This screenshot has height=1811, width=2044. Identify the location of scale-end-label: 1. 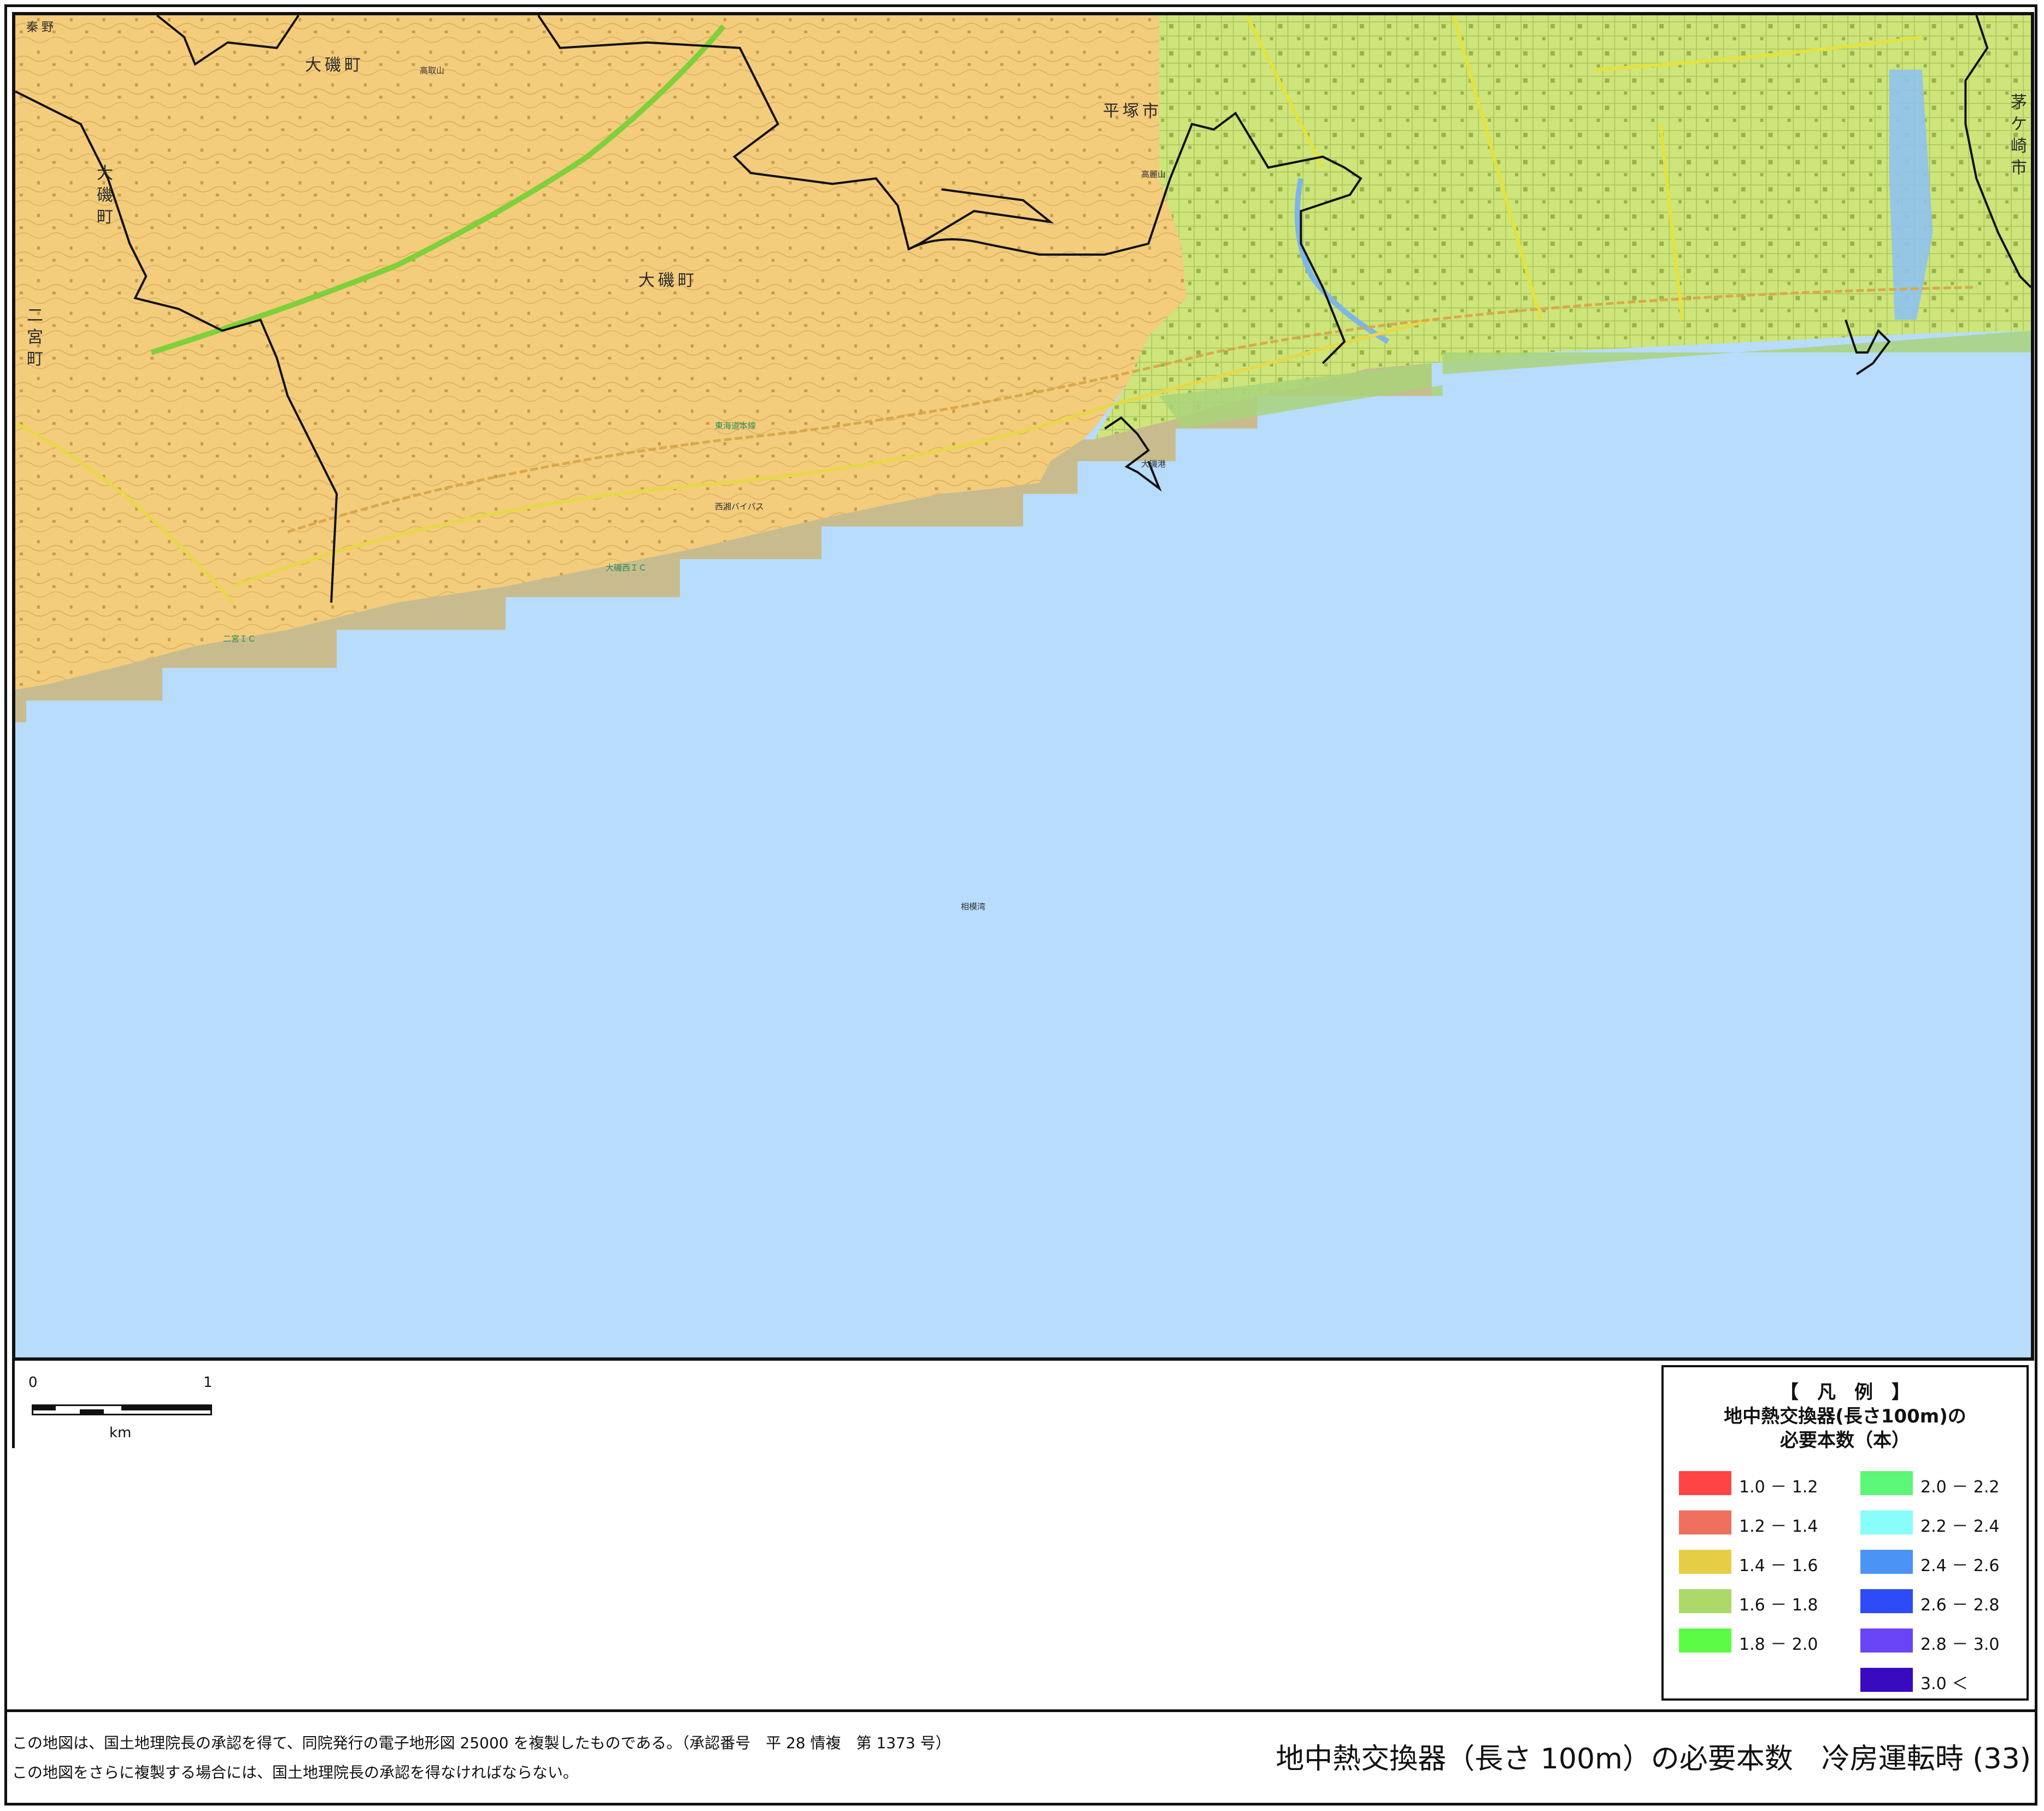
(208, 1382).